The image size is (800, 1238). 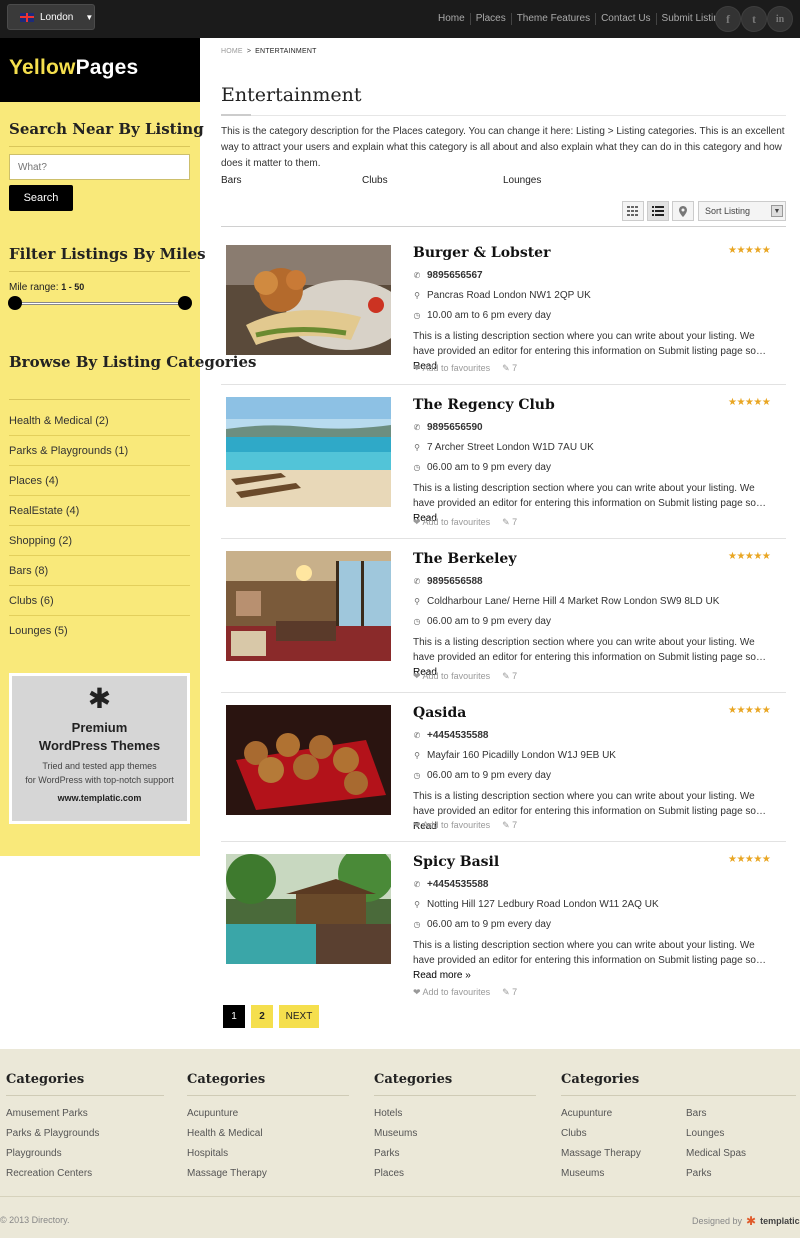 What do you see at coordinates (464, 559) in the screenshot?
I see `listing-title: The Berkeley` at bounding box center [464, 559].